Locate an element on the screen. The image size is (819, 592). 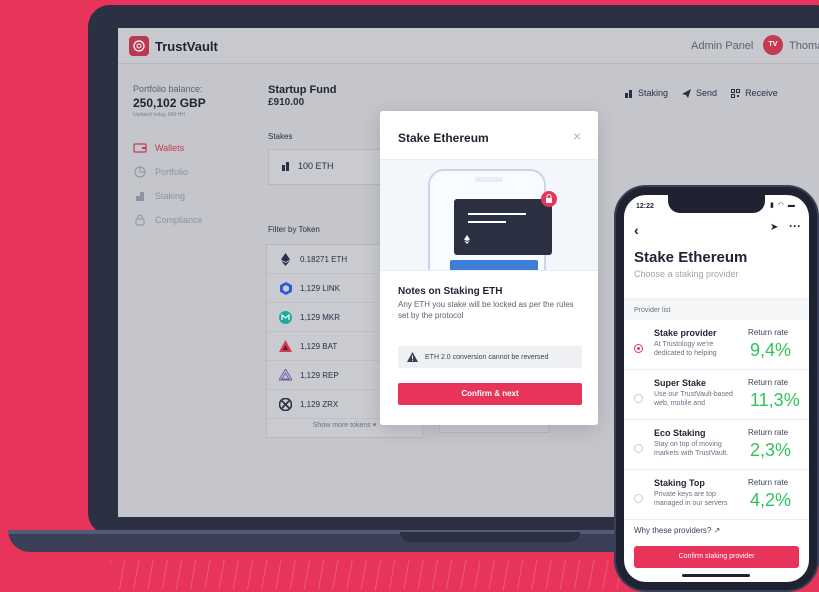
why-providers-link: Why these providers? ↗ is located at coordinates (677, 530).